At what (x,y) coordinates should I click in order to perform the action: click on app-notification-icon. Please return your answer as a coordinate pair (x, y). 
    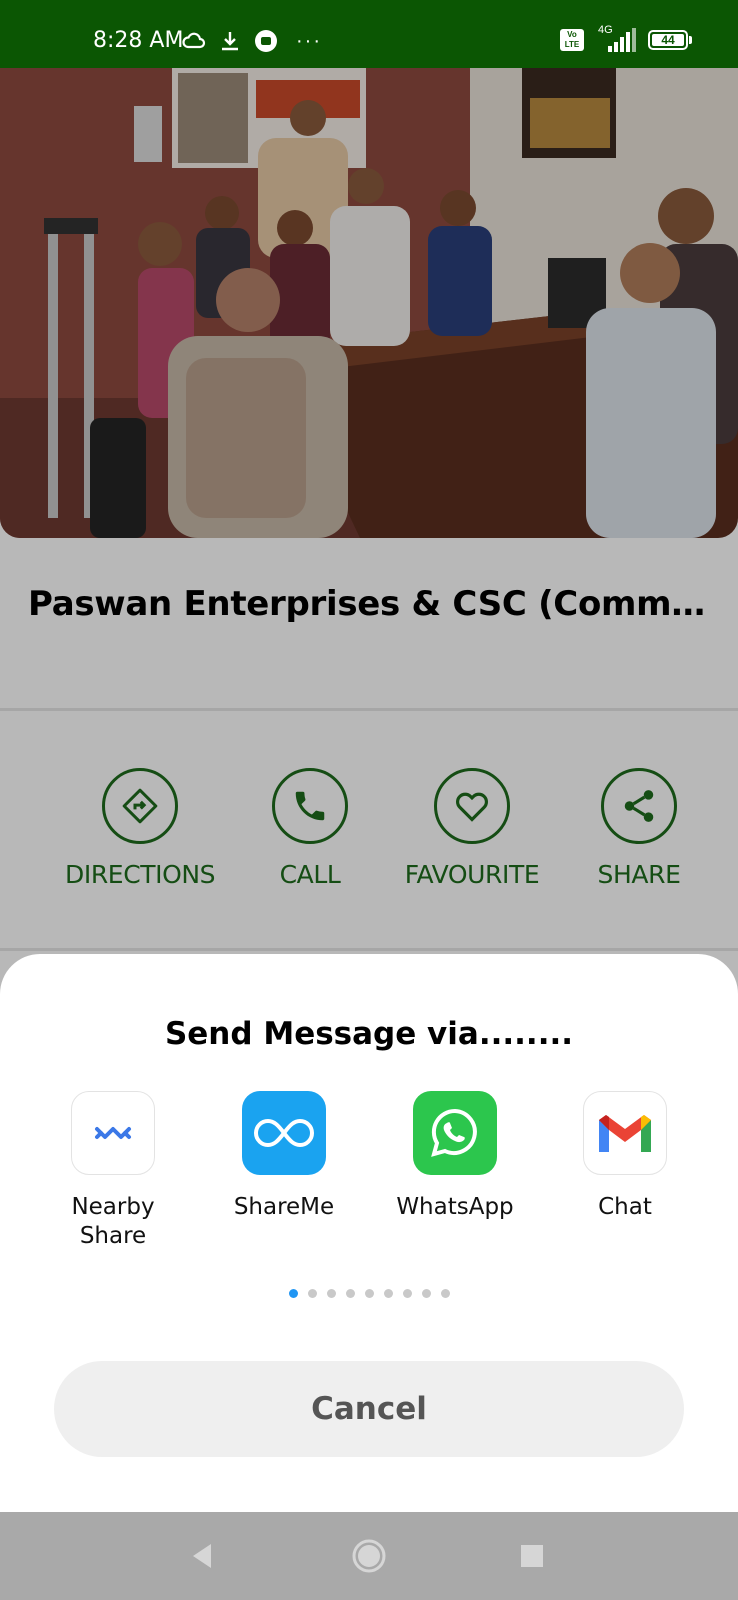
    Looking at the image, I should click on (266, 41).